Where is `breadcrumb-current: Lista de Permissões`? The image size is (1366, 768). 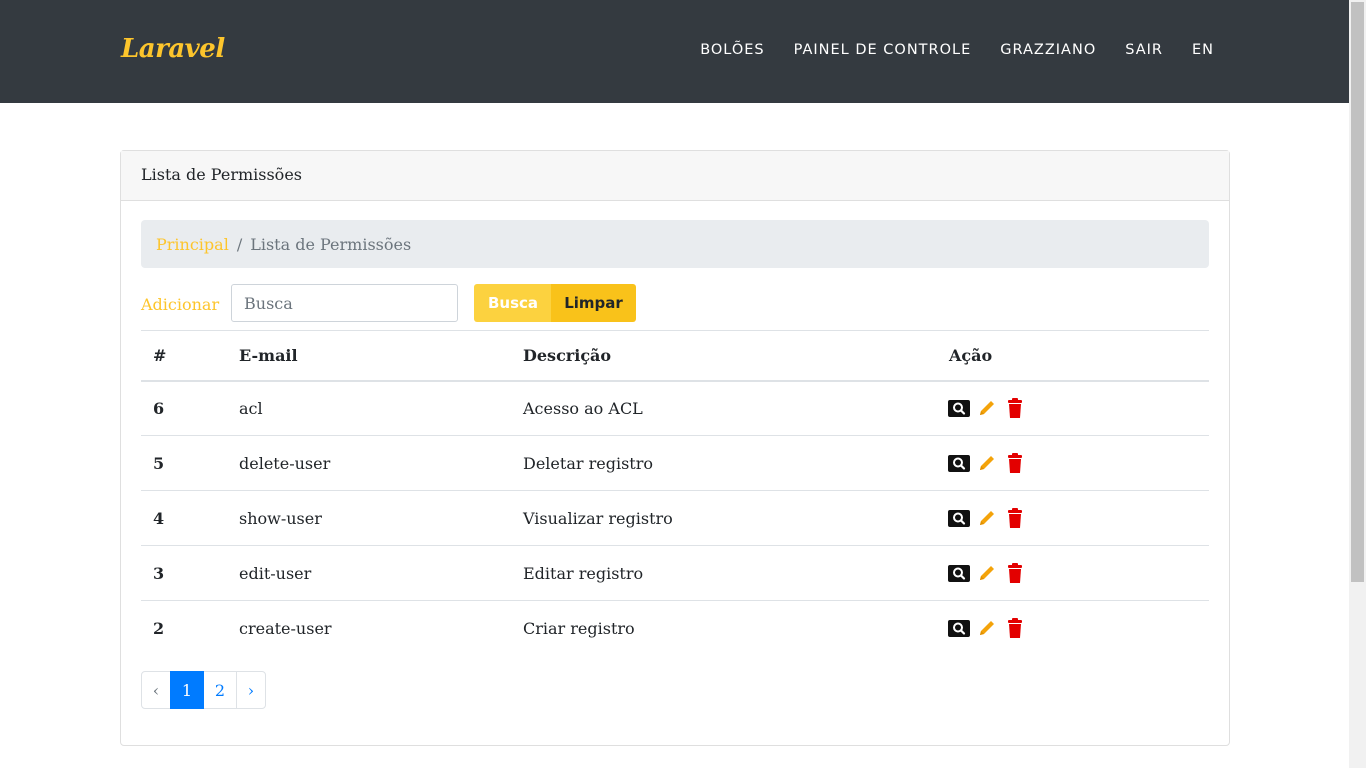 breadcrumb-current: Lista de Permissões is located at coordinates (331, 244).